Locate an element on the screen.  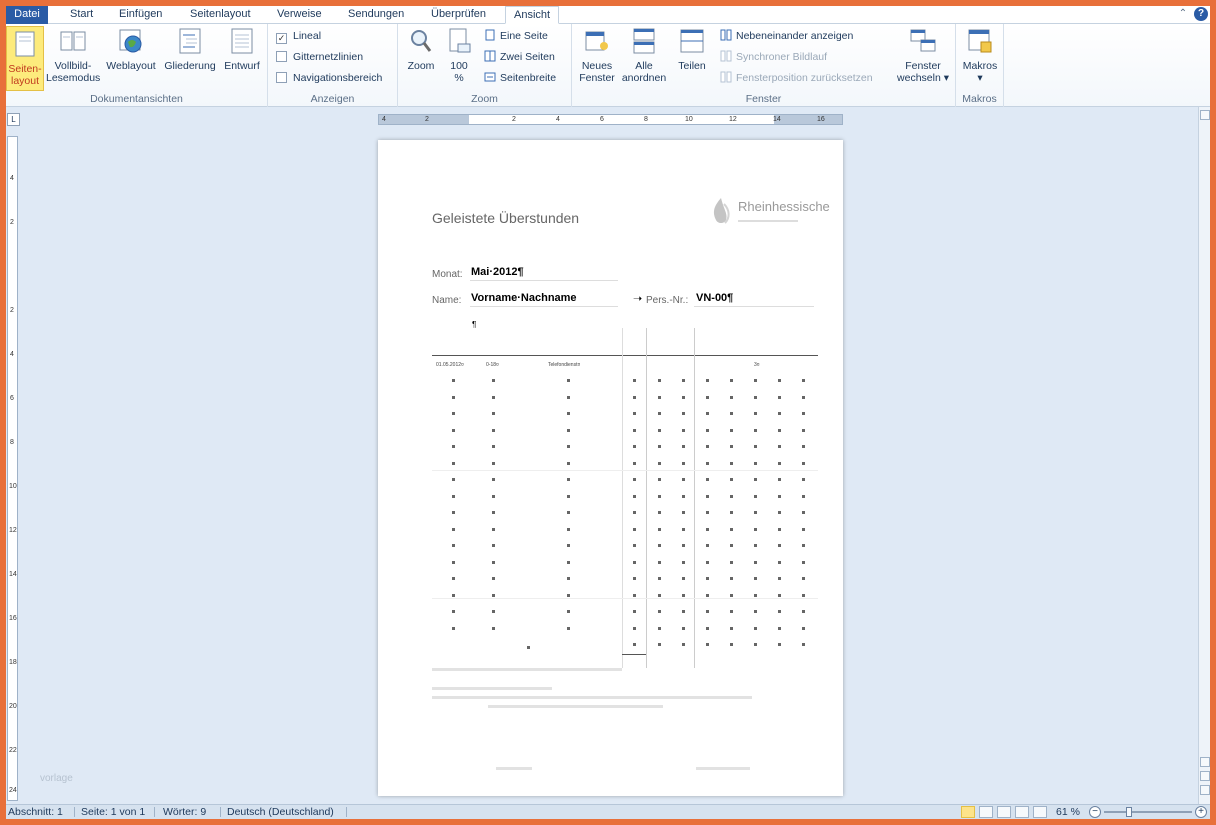
neues-fenster-button: Neues Fenster is located at coordinates (597, 55).